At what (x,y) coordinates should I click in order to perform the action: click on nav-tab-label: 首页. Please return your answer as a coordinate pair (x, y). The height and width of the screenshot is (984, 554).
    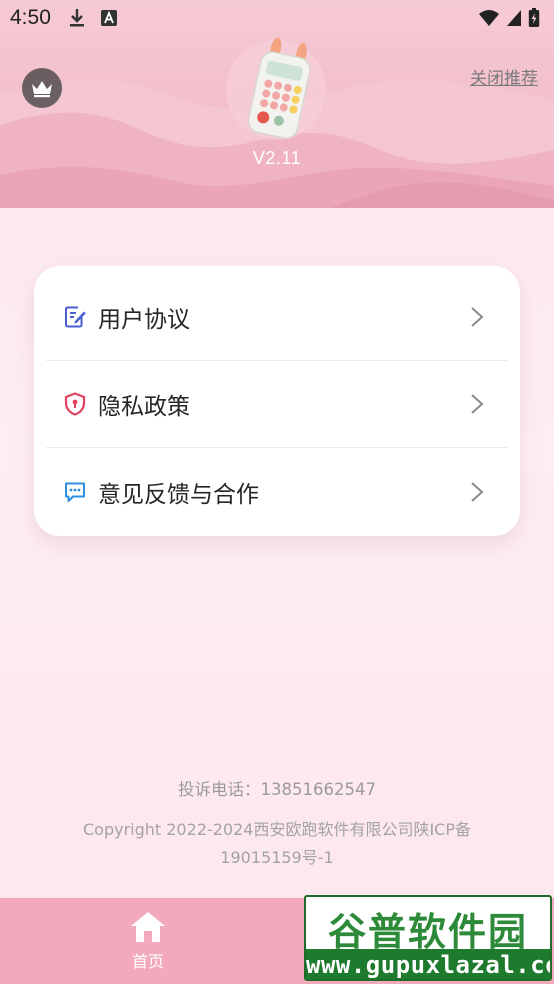
    Looking at the image, I should click on (147, 961).